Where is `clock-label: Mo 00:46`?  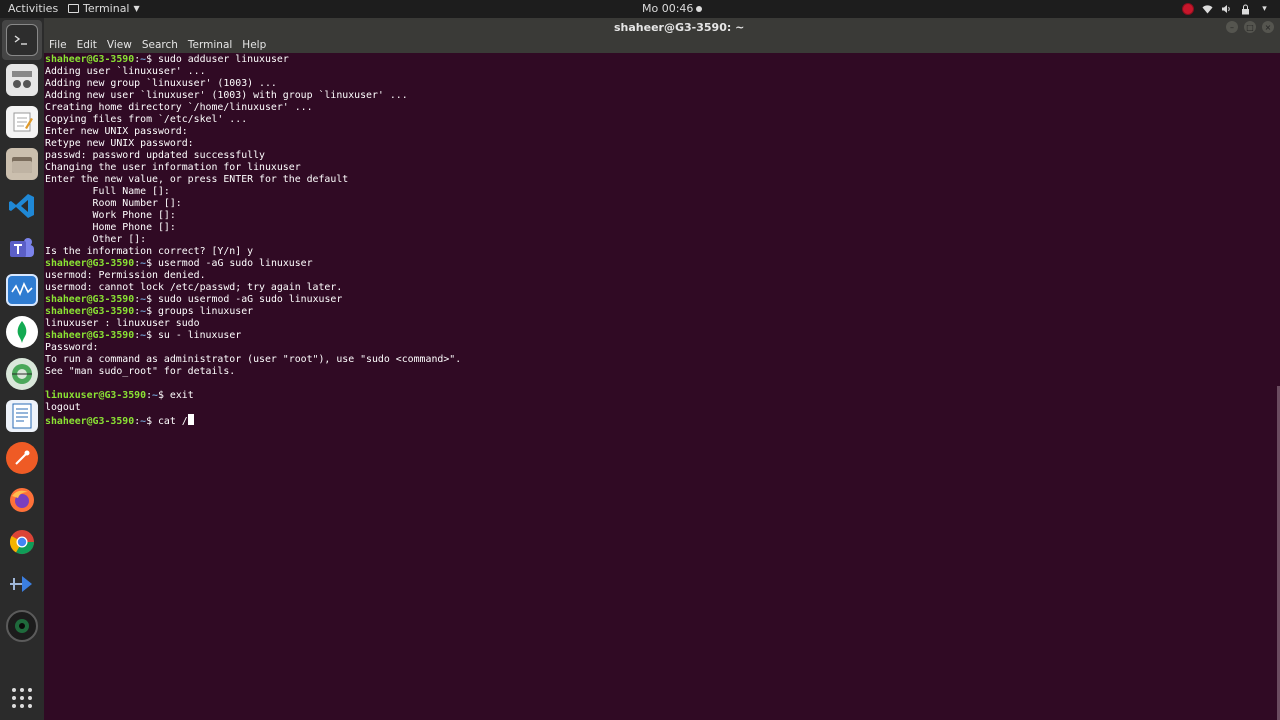 clock-label: Mo 00:46 is located at coordinates (668, 8).